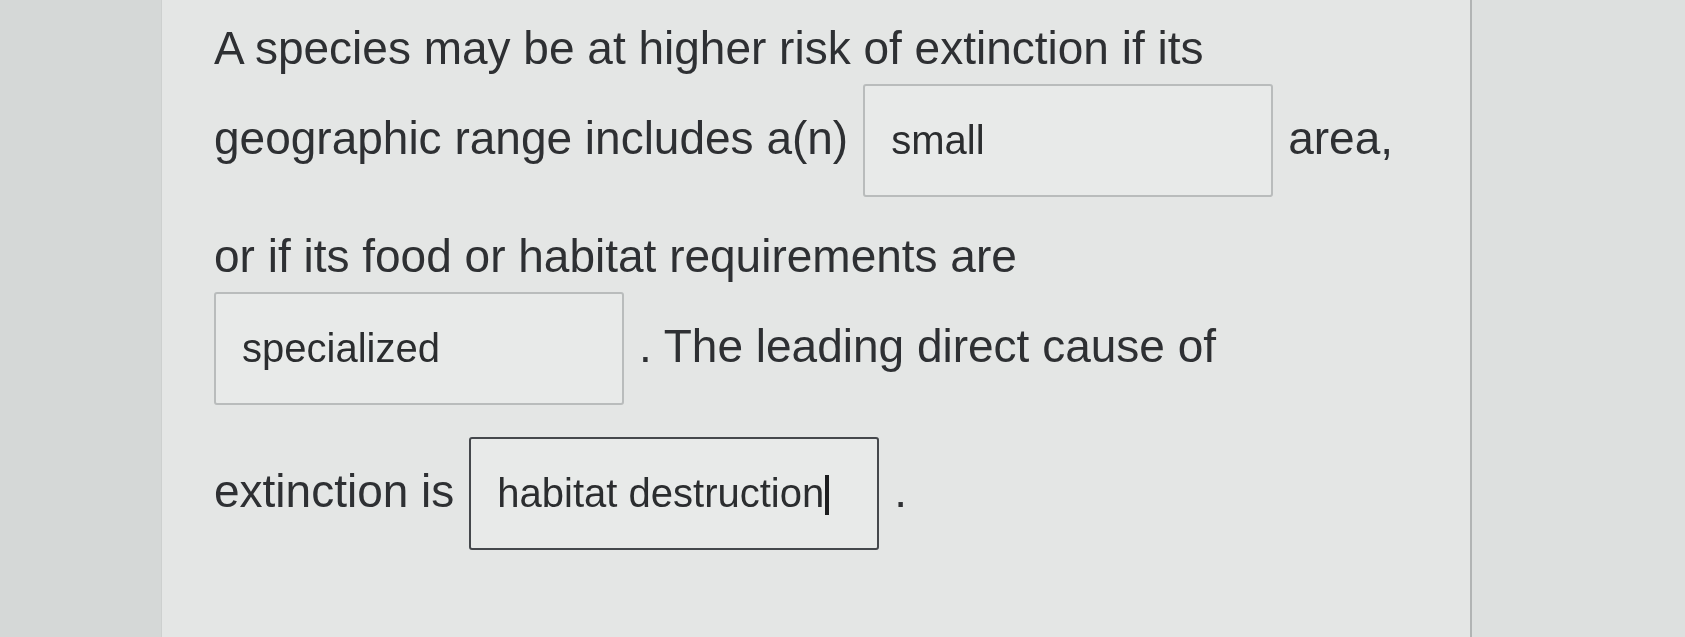 The image size is (1685, 637). What do you see at coordinates (901, 491) in the screenshot?
I see `question-text: .` at bounding box center [901, 491].